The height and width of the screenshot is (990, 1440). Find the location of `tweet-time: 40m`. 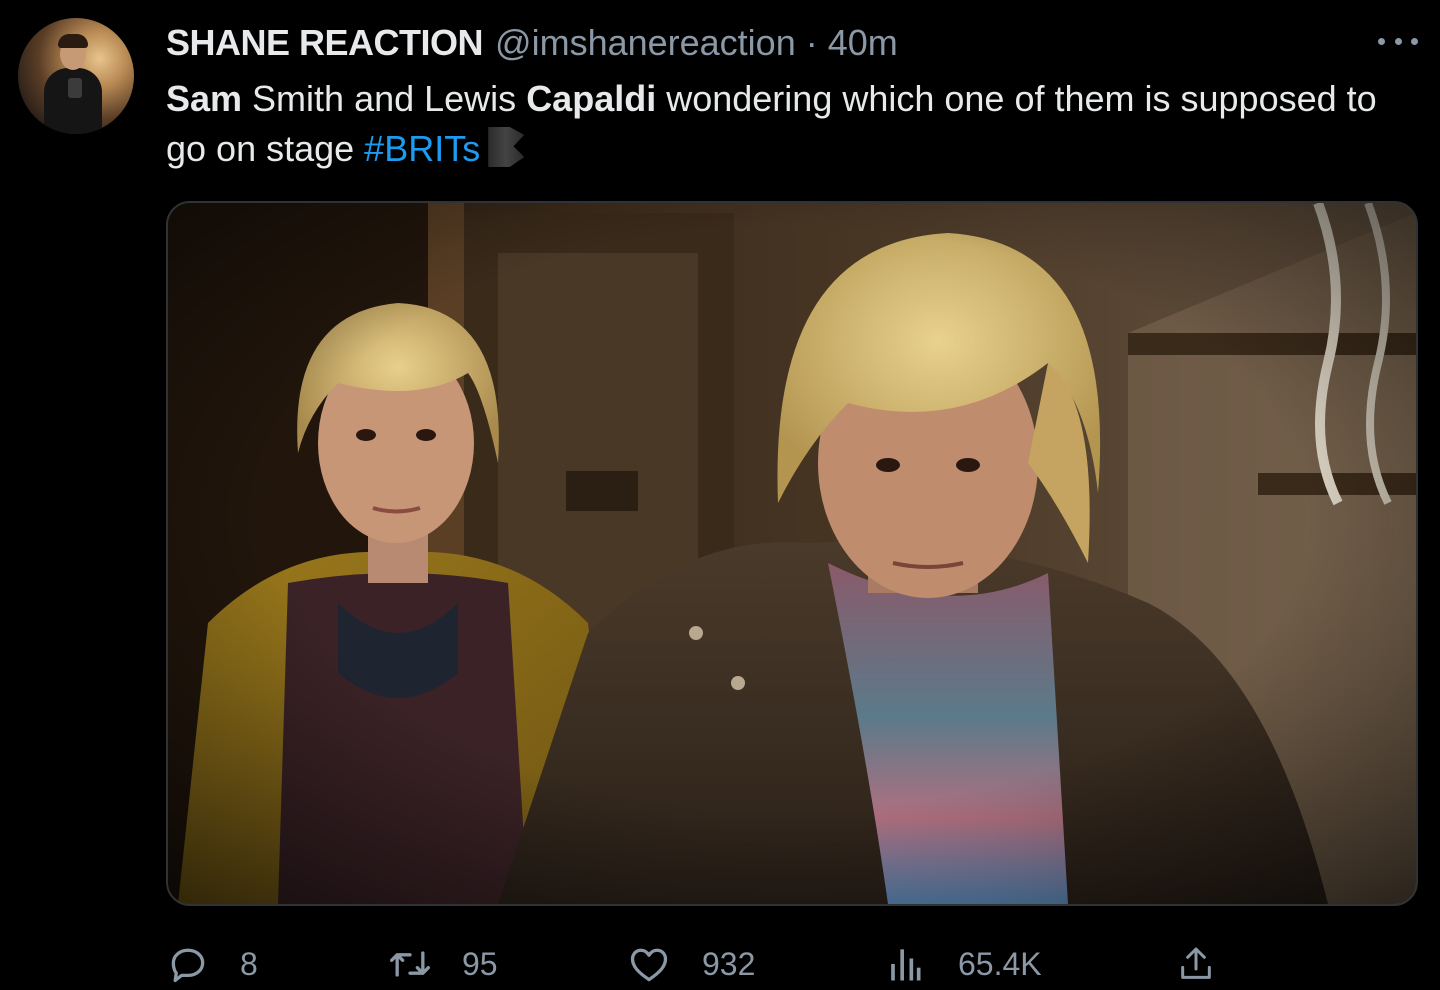

tweet-time: 40m is located at coordinates (863, 43).